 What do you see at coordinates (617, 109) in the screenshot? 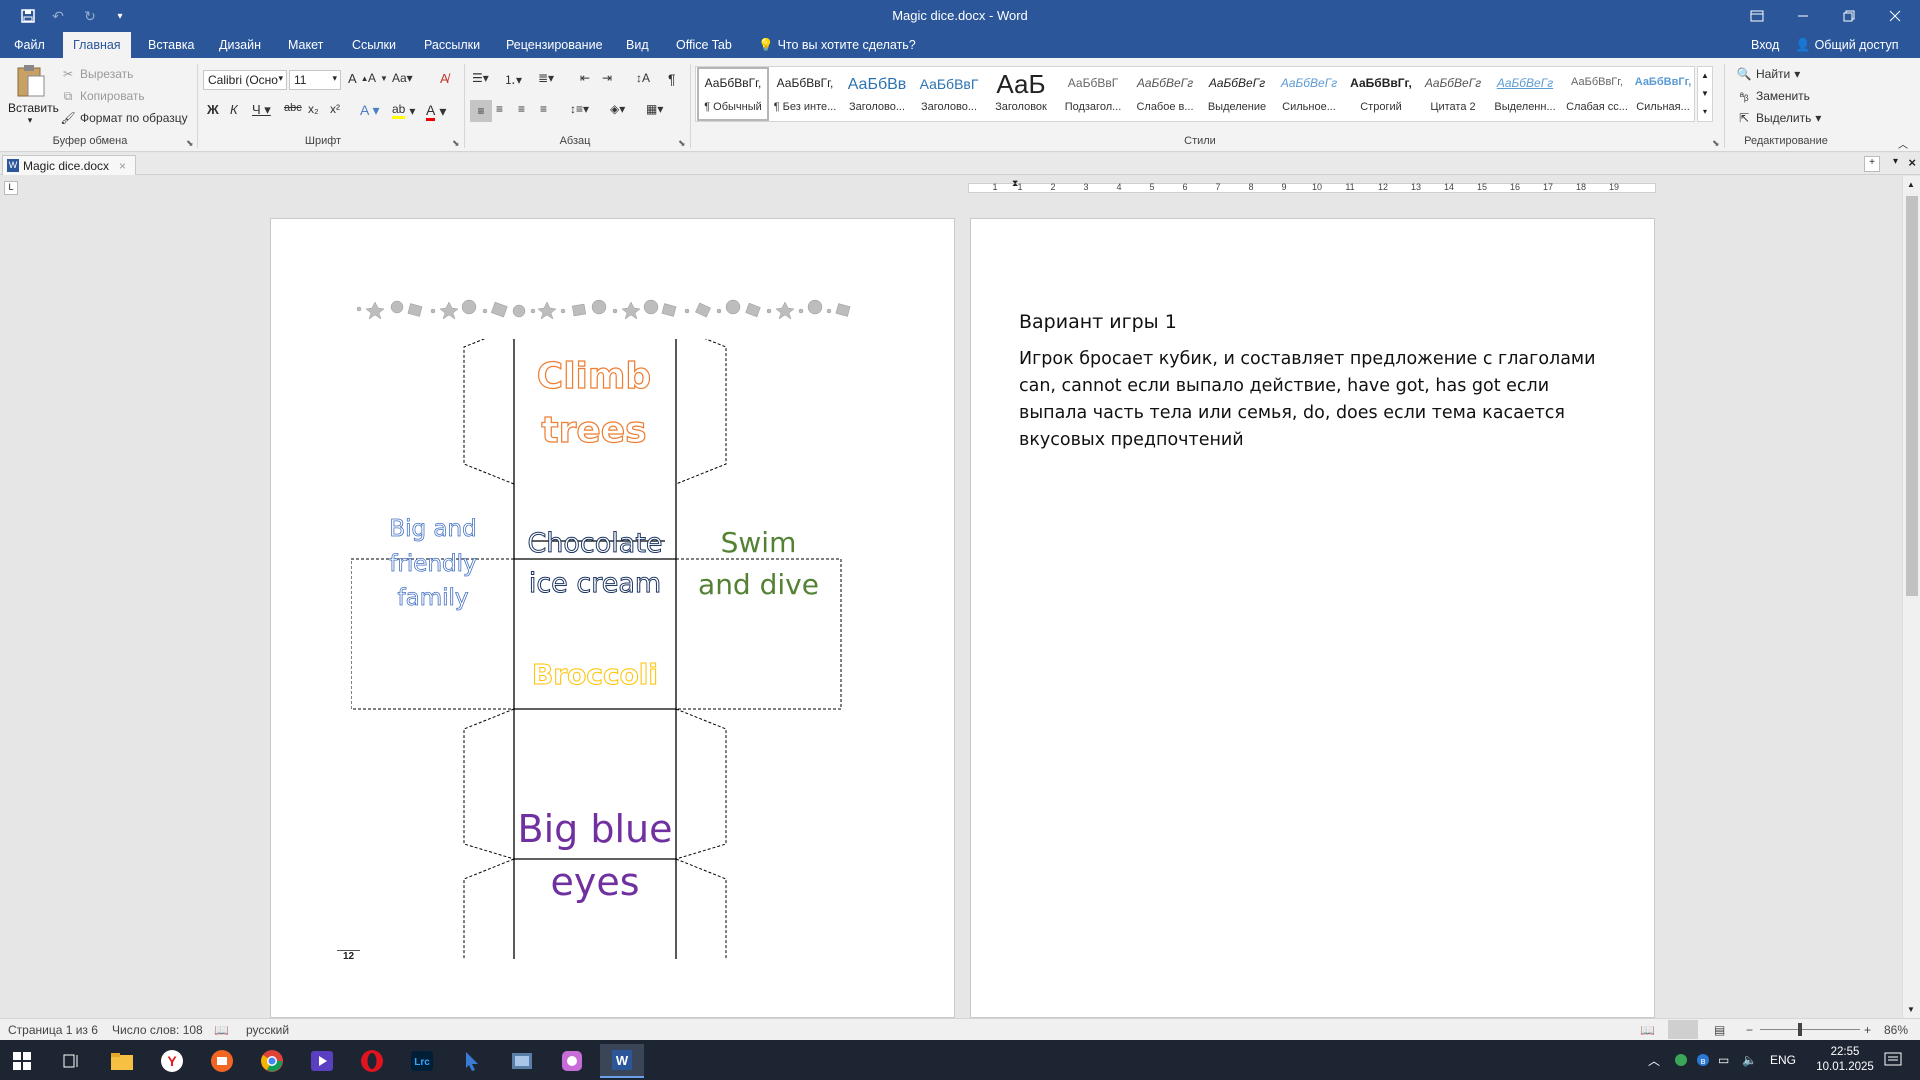
I see `shading-icon: ◈▾` at bounding box center [617, 109].